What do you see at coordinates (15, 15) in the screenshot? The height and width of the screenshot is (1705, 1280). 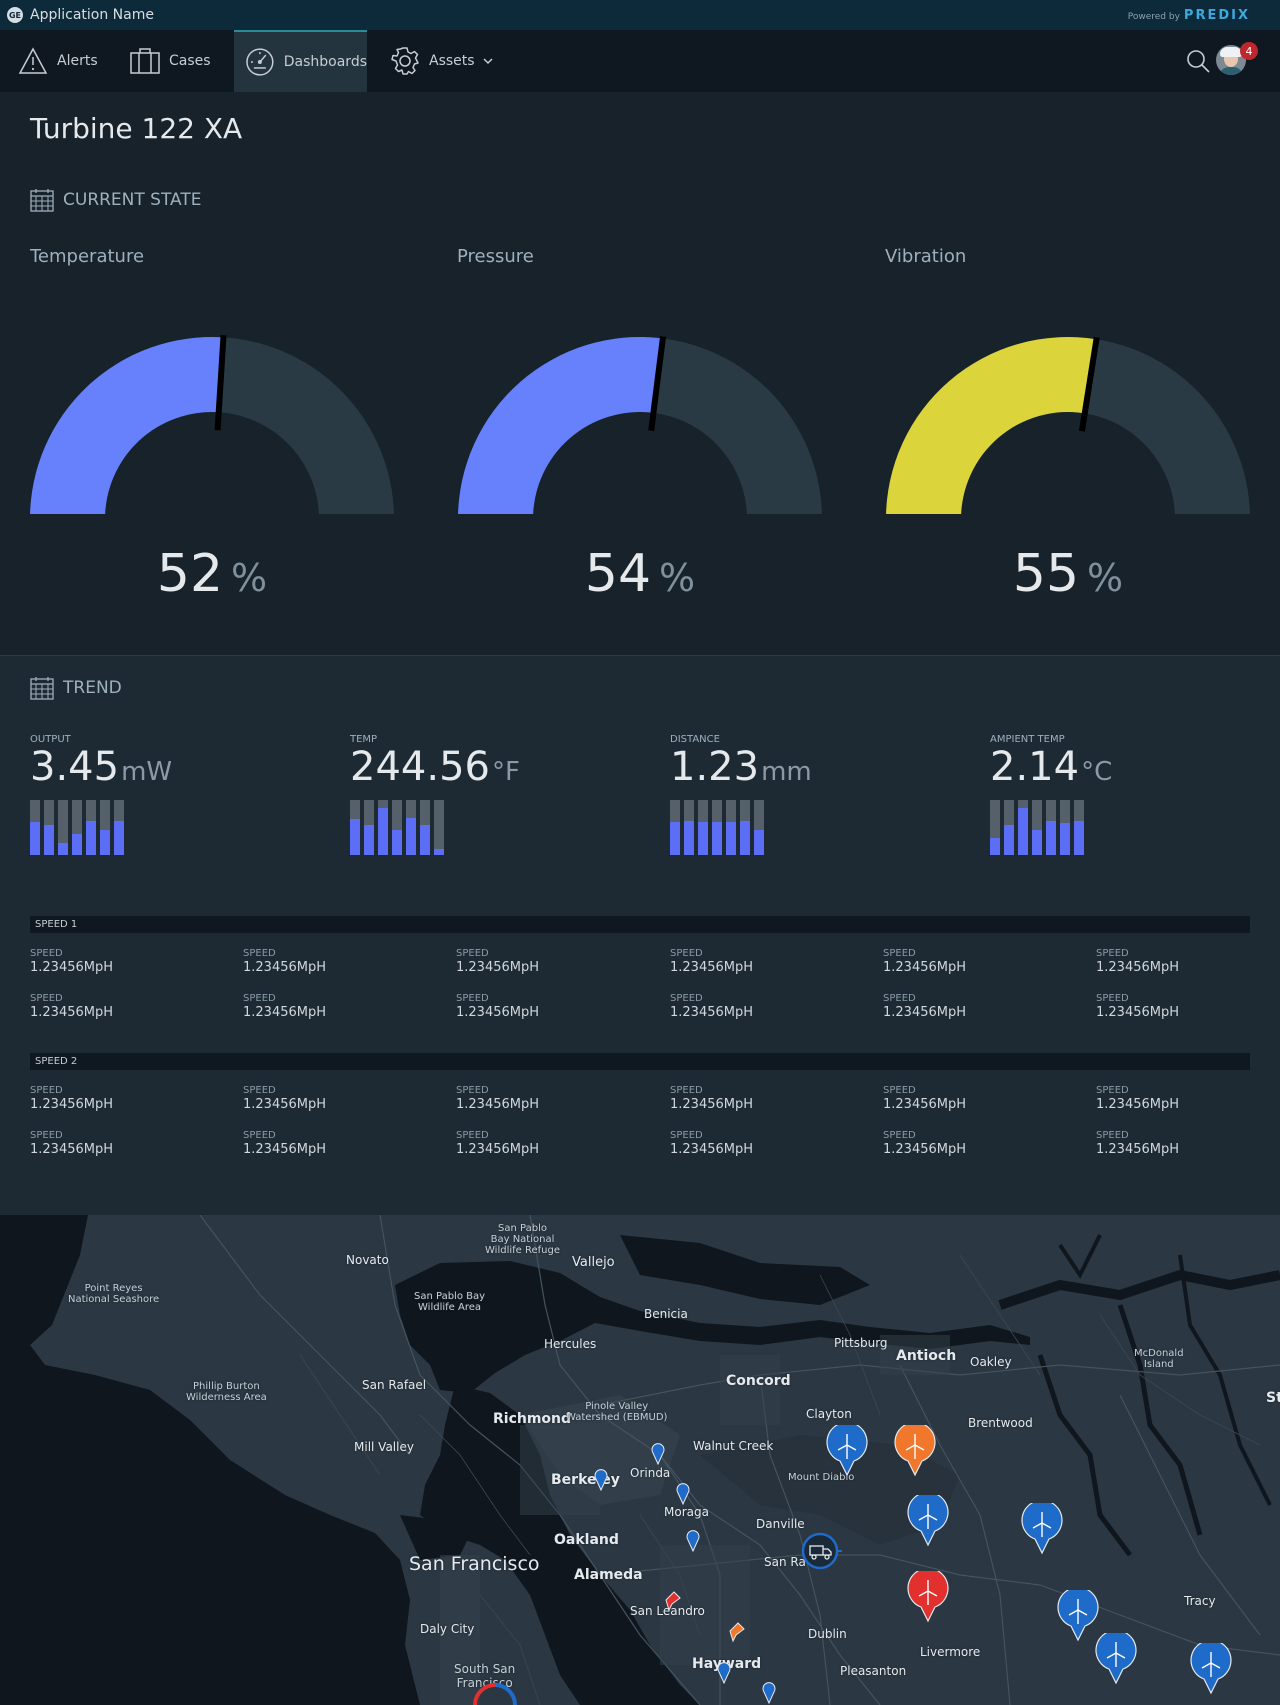 I see `ge-logo: GE` at bounding box center [15, 15].